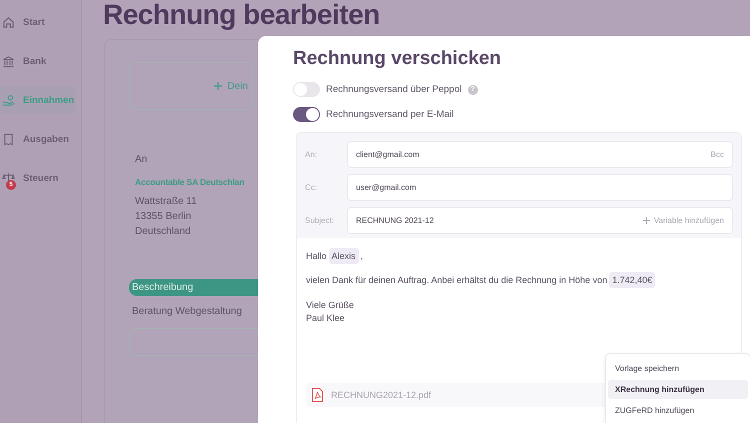 The height and width of the screenshot is (423, 750). What do you see at coordinates (317, 395) in the screenshot?
I see `pdf-icon` at bounding box center [317, 395].